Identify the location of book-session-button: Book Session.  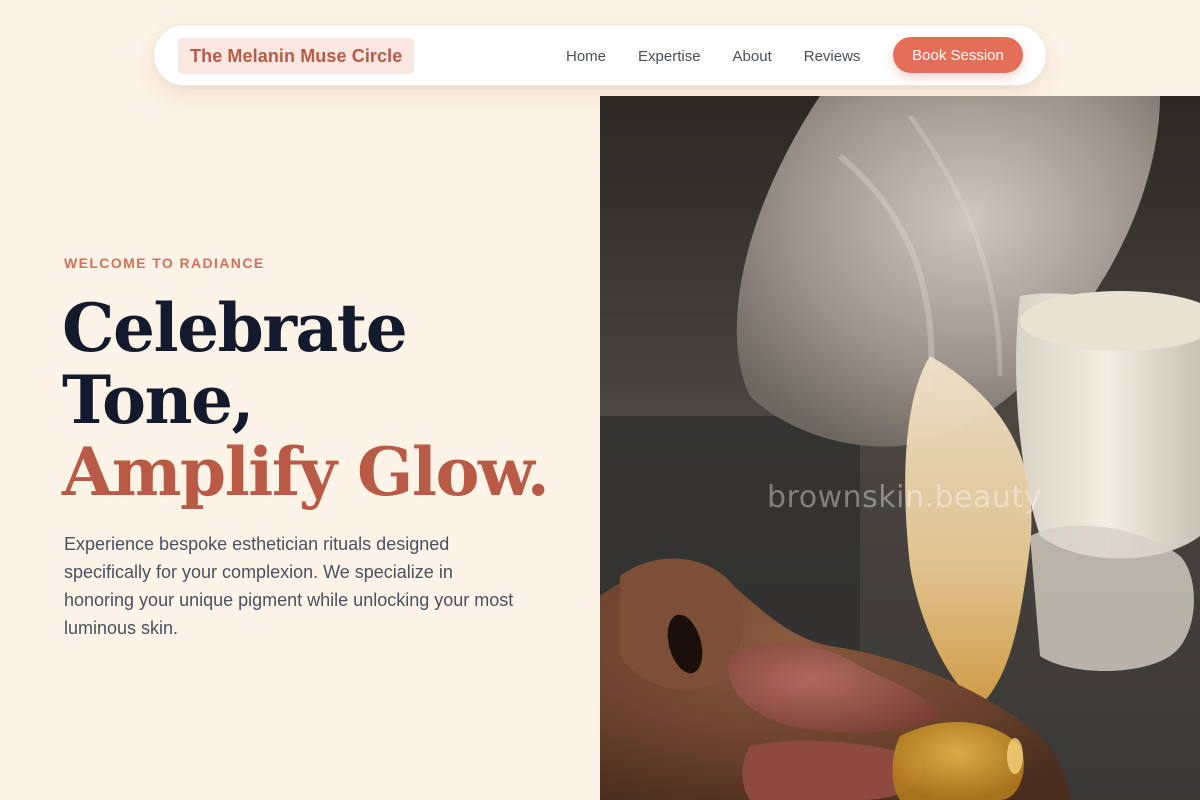
(958, 55).